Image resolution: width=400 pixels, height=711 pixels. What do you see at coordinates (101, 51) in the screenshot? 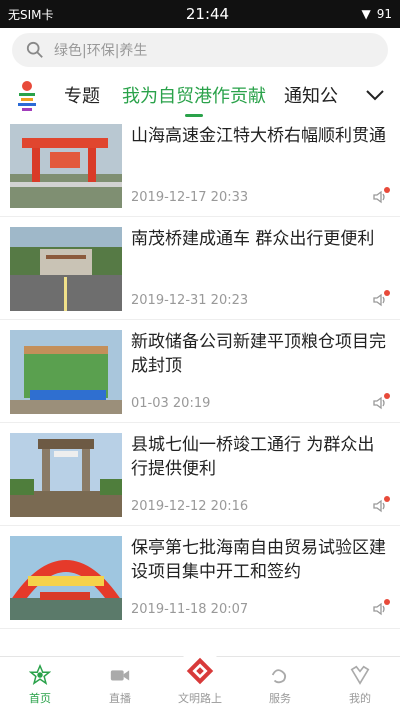
I see `search-placeholder: 绿色|环保|养生` at bounding box center [101, 51].